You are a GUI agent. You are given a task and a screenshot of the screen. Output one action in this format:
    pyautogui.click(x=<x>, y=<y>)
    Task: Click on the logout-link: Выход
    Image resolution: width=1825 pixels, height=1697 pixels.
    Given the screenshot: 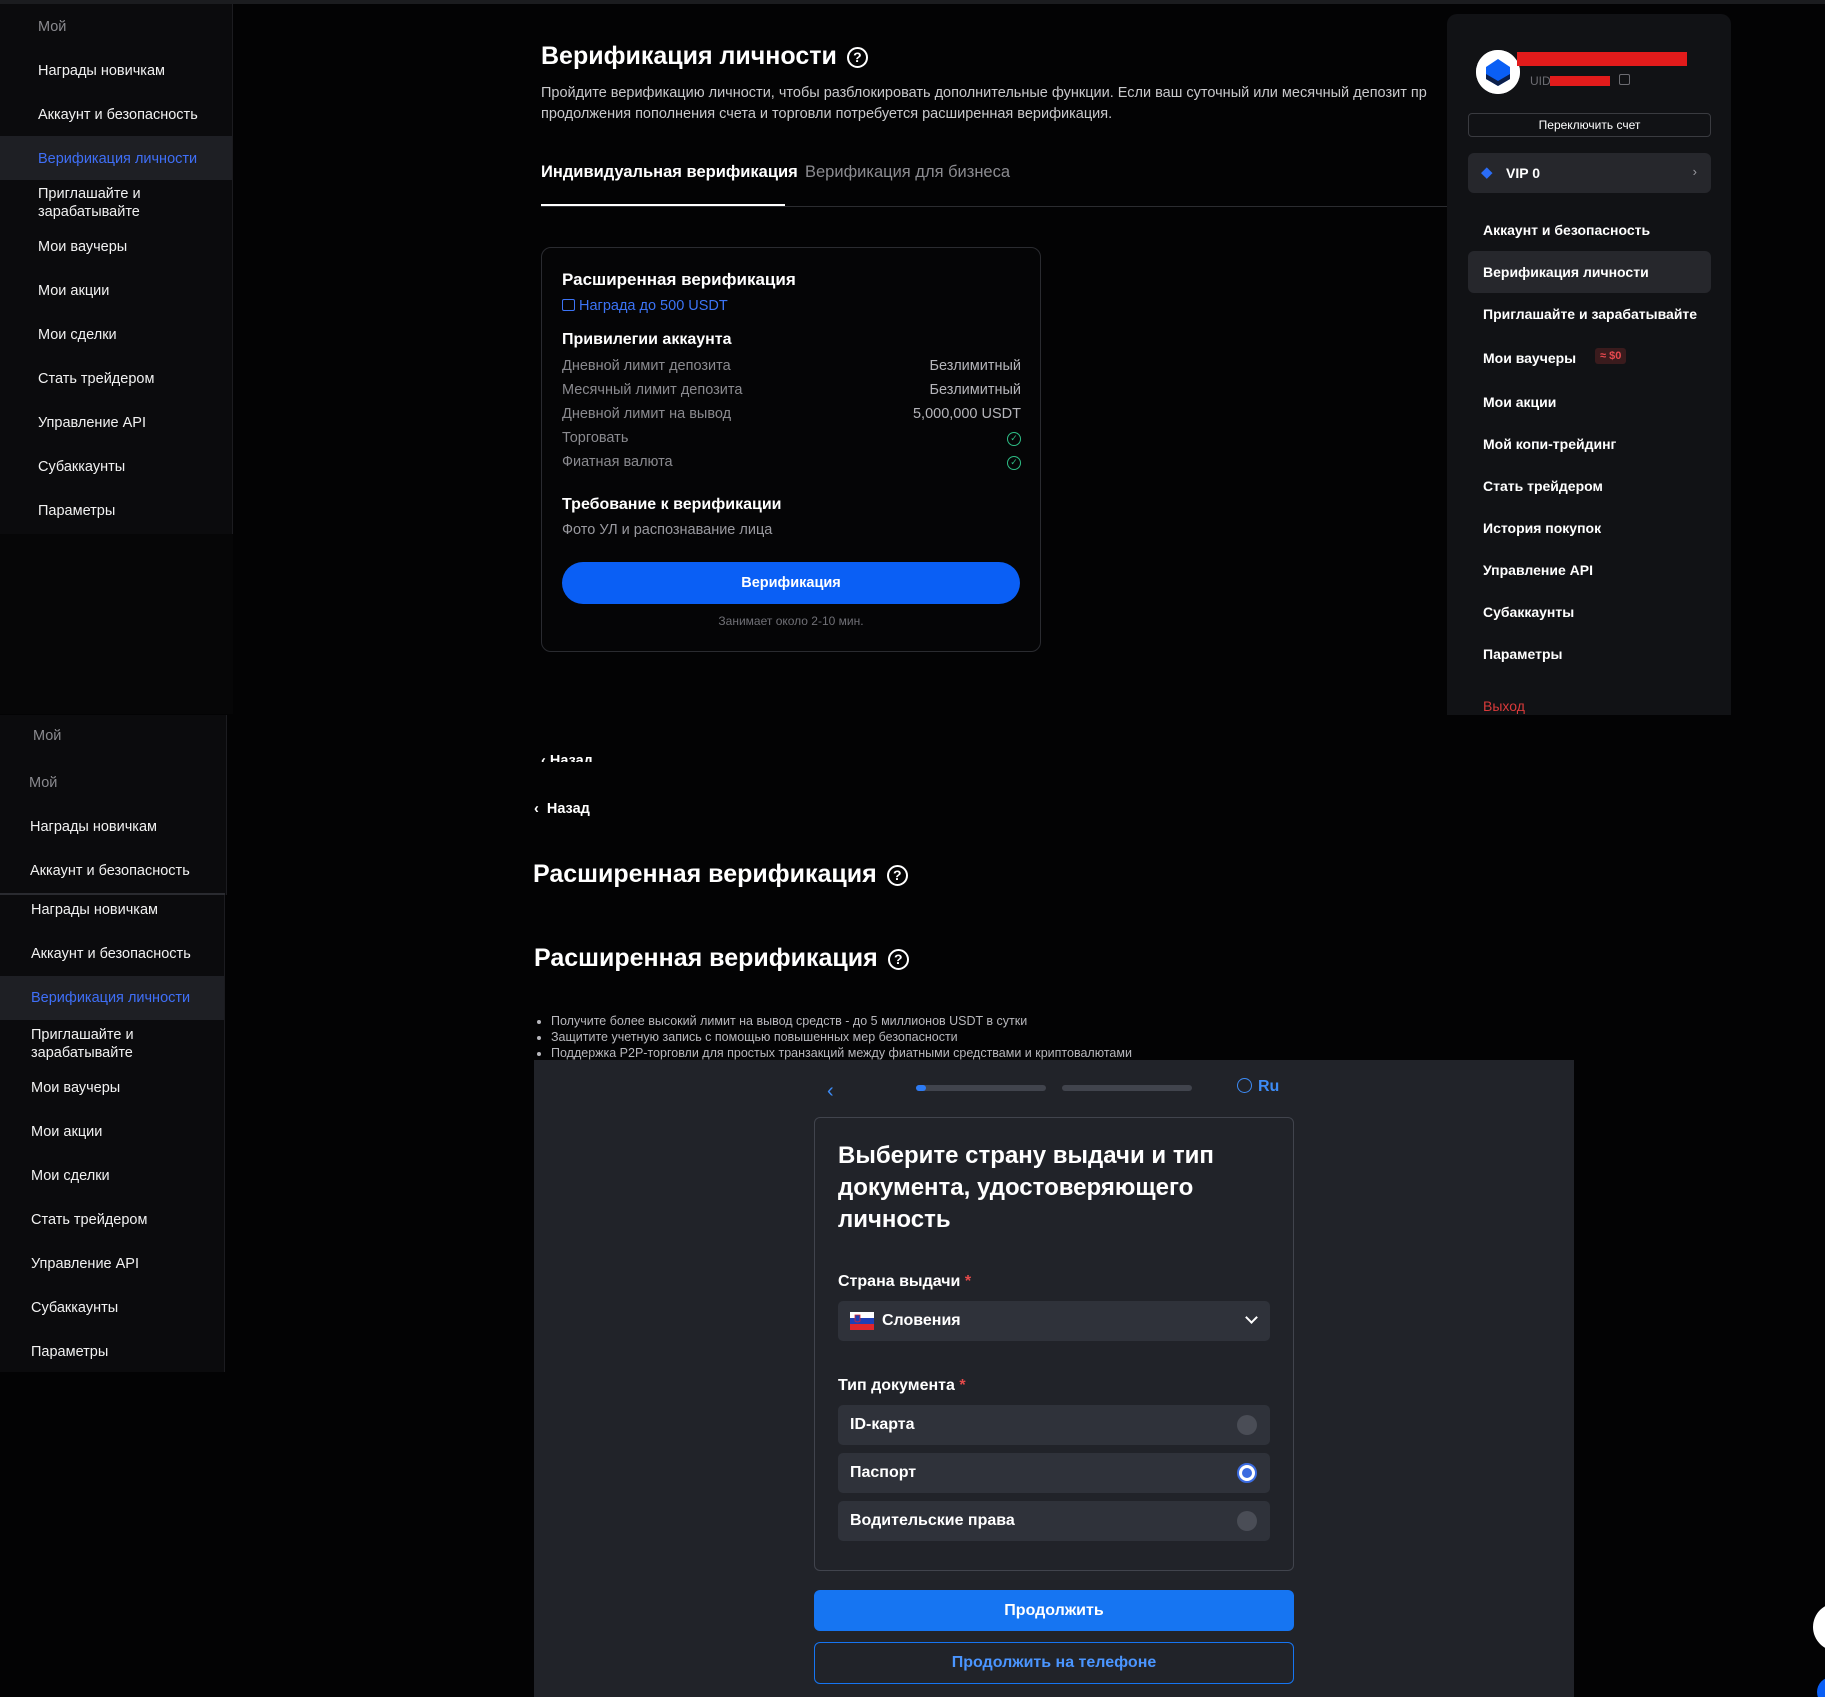 What is the action you would take?
    pyautogui.click(x=1504, y=706)
    